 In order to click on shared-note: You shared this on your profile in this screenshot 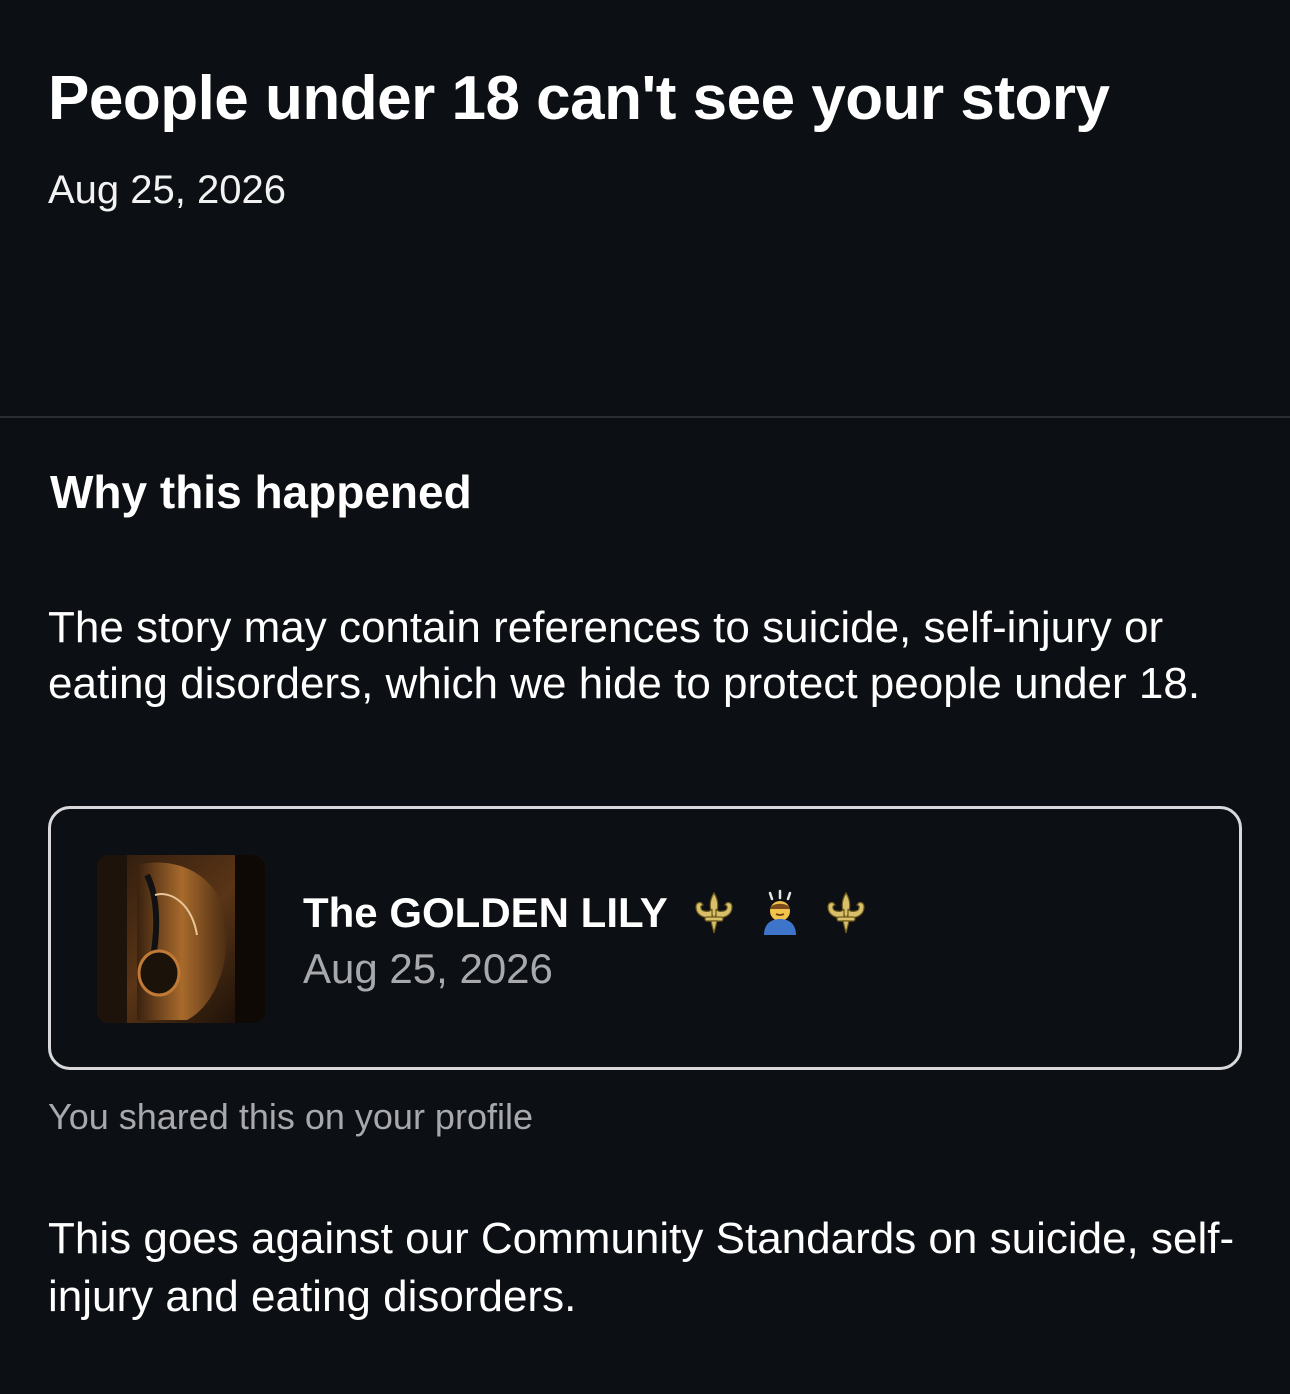, I will do `click(290, 1116)`.